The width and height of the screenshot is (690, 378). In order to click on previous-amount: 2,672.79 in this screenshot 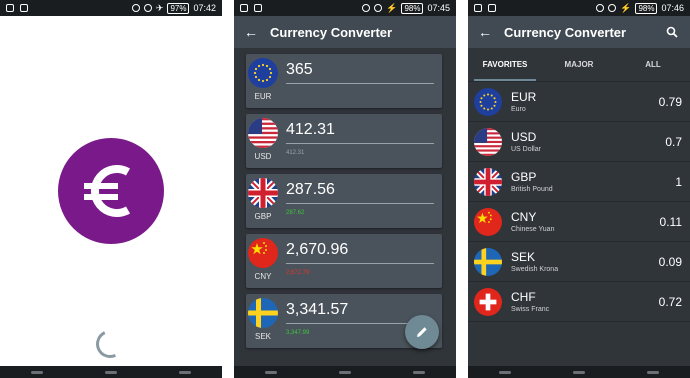, I will do `click(298, 273)`.